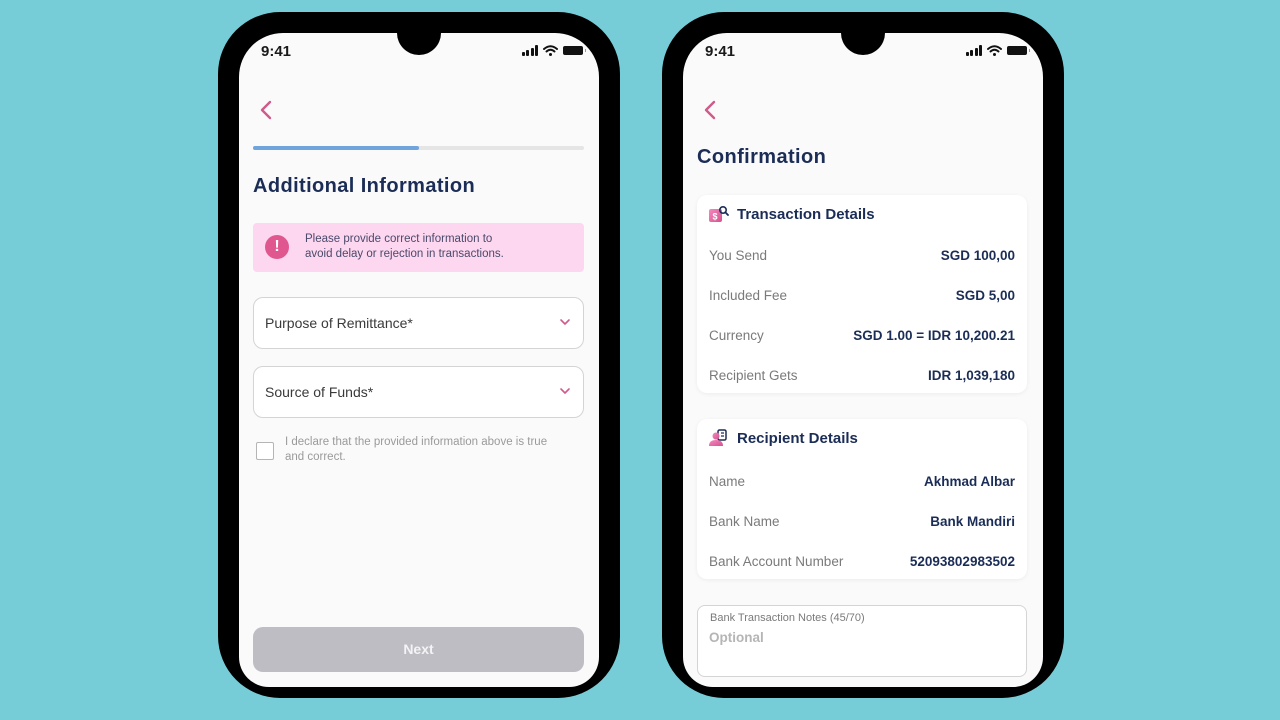 The width and height of the screenshot is (1280, 720). Describe the element at coordinates (972, 521) in the screenshot. I see `row-value: Bank Mandiri` at that location.